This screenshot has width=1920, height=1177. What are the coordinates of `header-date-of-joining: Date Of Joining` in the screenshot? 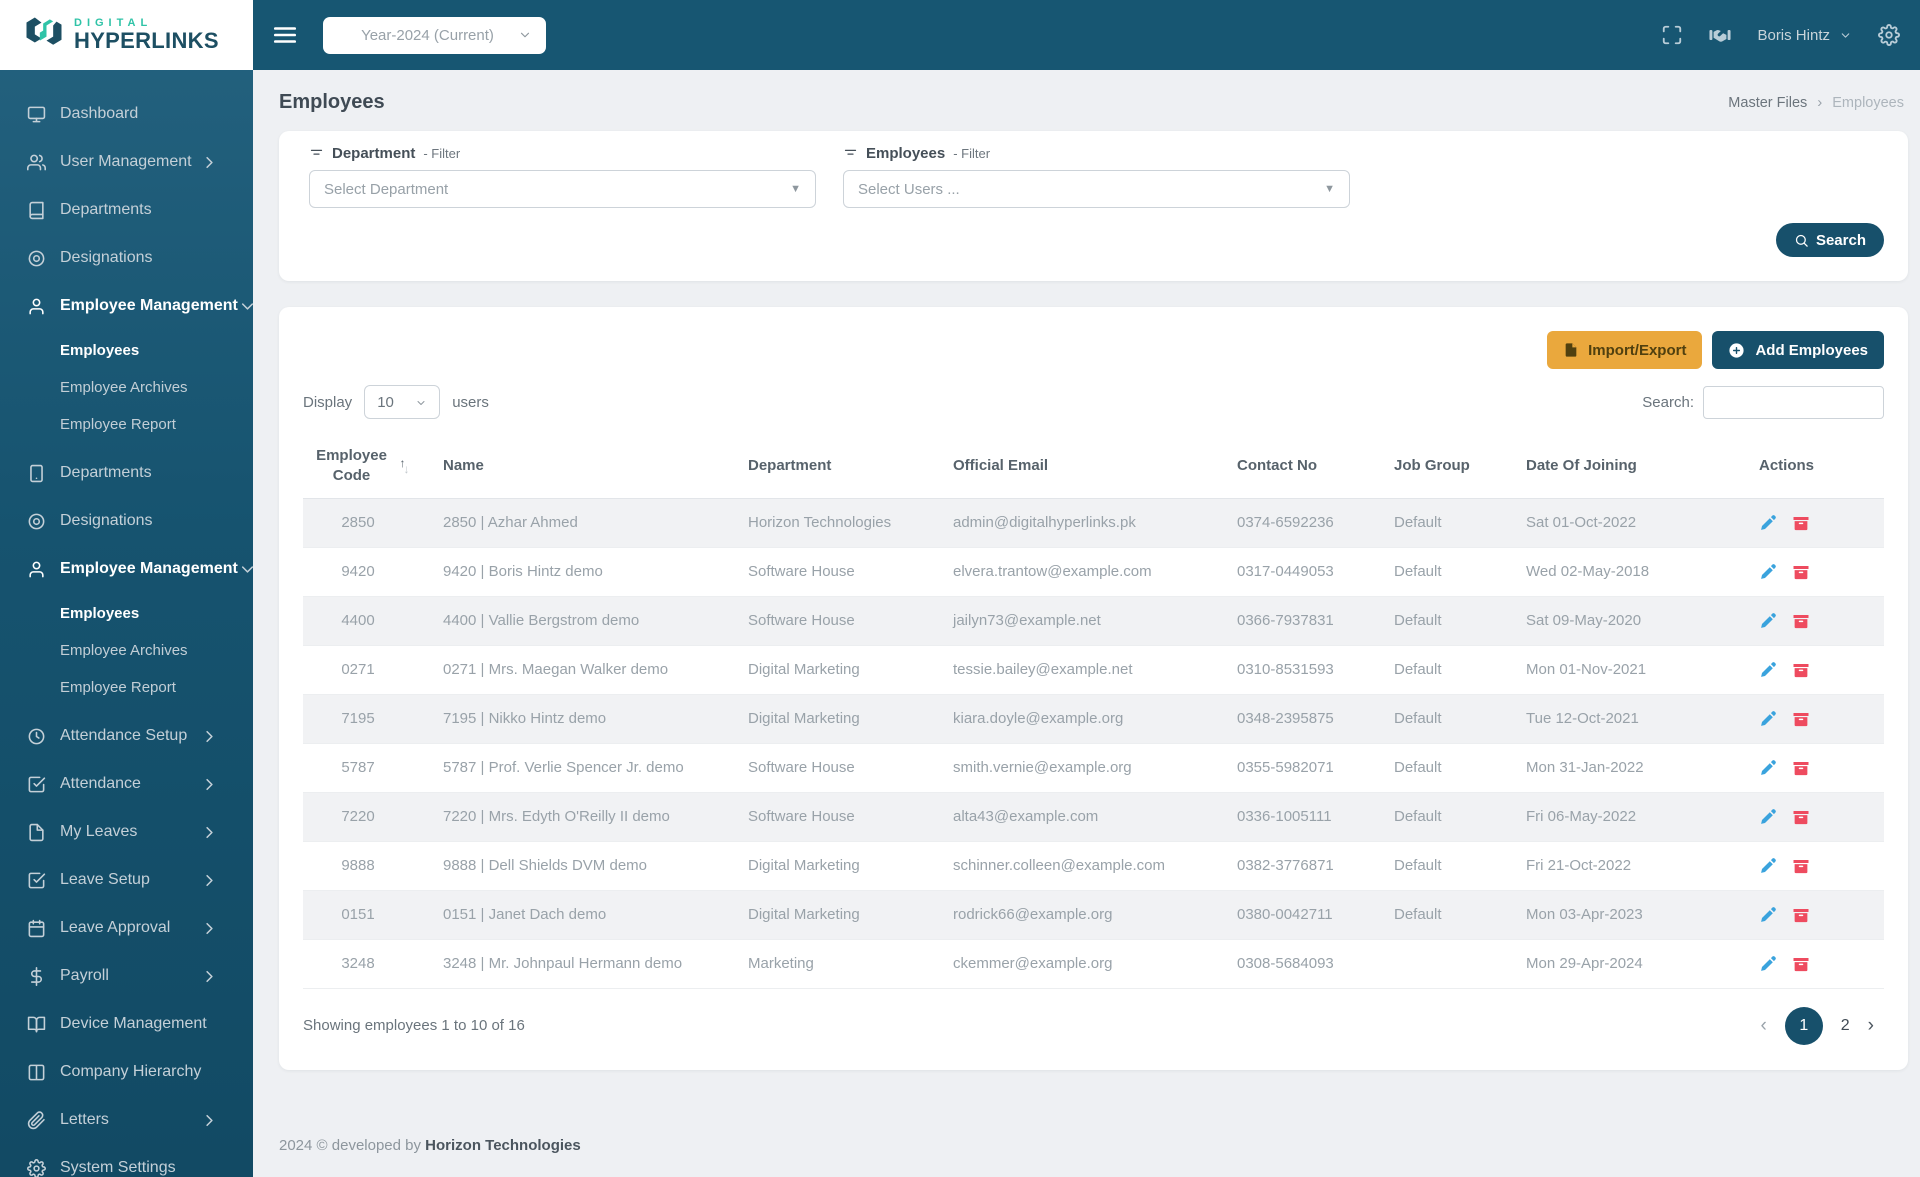 It's located at (1612, 466).